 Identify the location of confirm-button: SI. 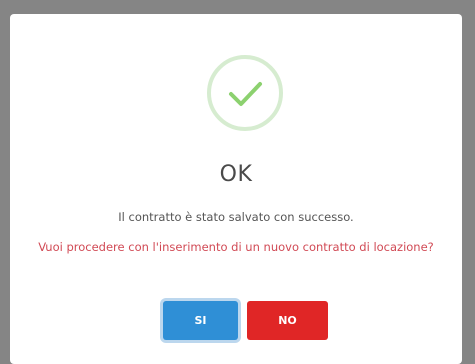
(200, 320).